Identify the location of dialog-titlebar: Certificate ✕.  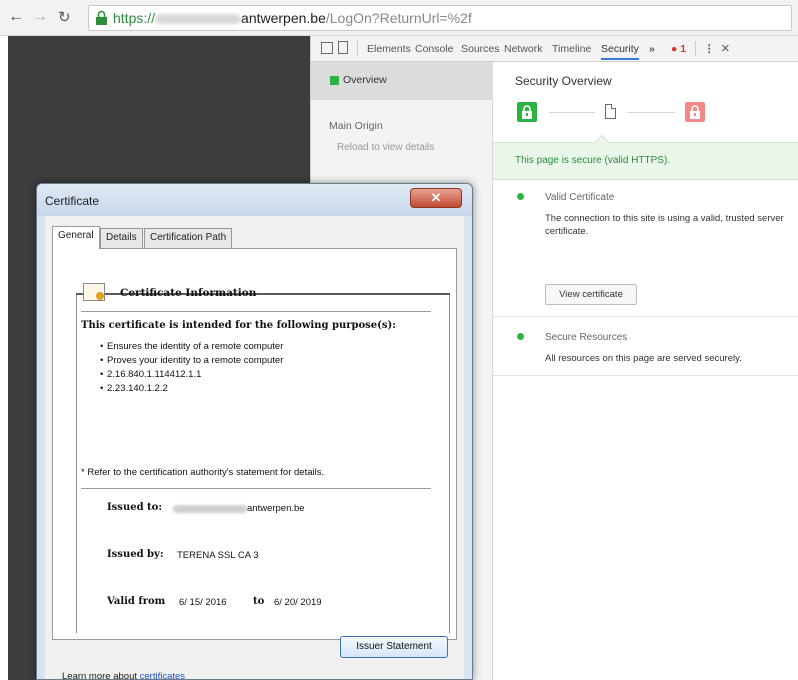
(254, 200).